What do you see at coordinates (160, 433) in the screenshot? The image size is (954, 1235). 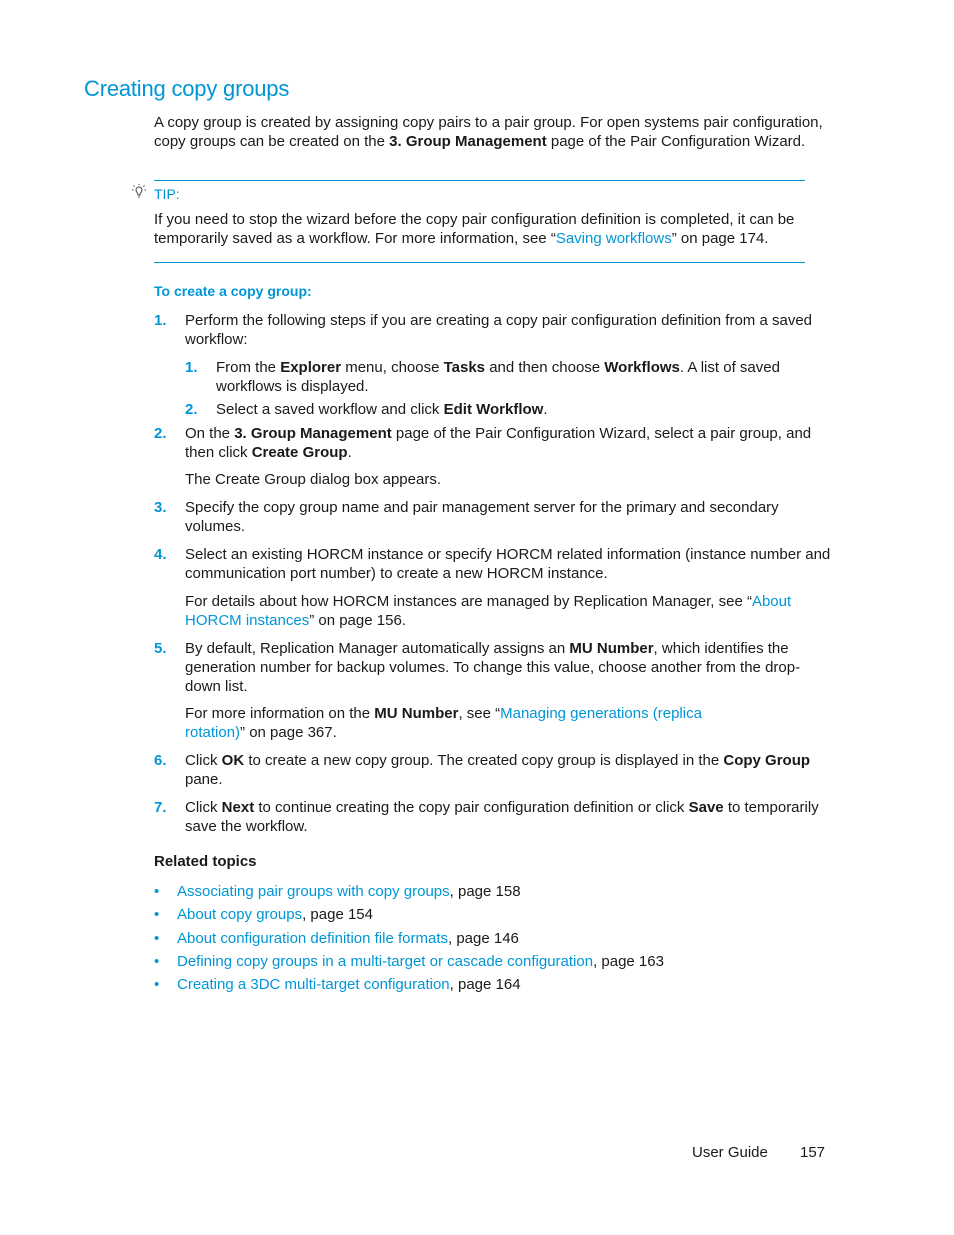 I see `step-number: 2.` at bounding box center [160, 433].